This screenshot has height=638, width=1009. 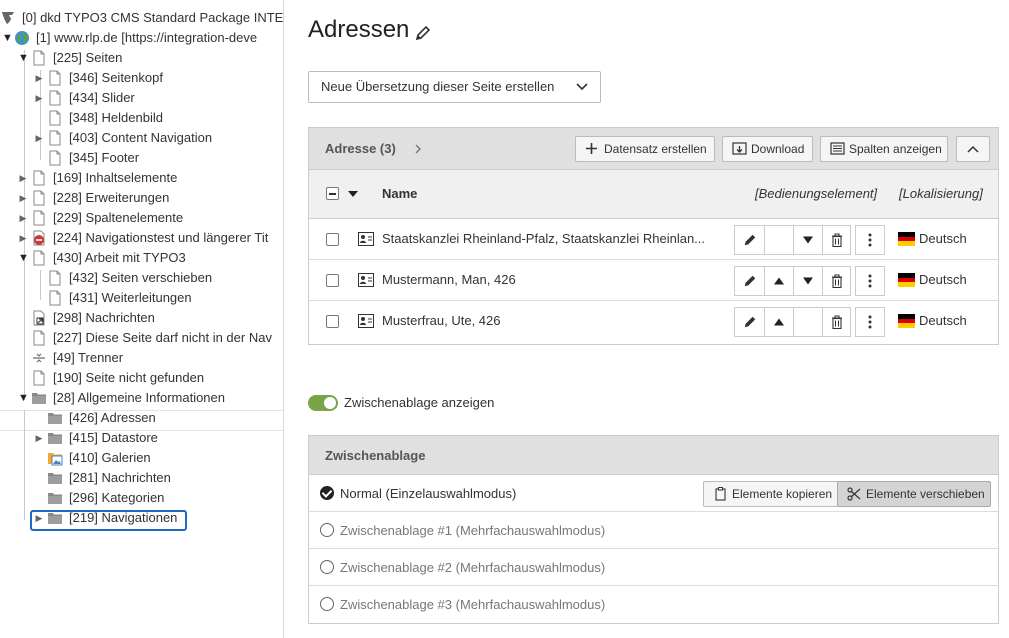 What do you see at coordinates (141, 378) in the screenshot?
I see `tree-node: [190] Seite nicht gefunden` at bounding box center [141, 378].